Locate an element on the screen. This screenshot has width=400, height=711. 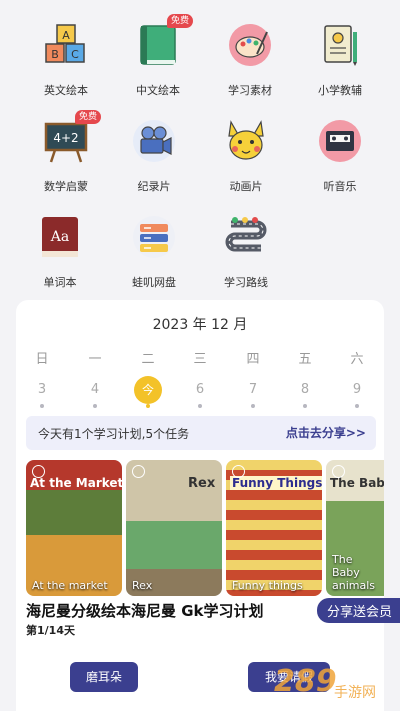
date-number: 7 is located at coordinates (253, 389).